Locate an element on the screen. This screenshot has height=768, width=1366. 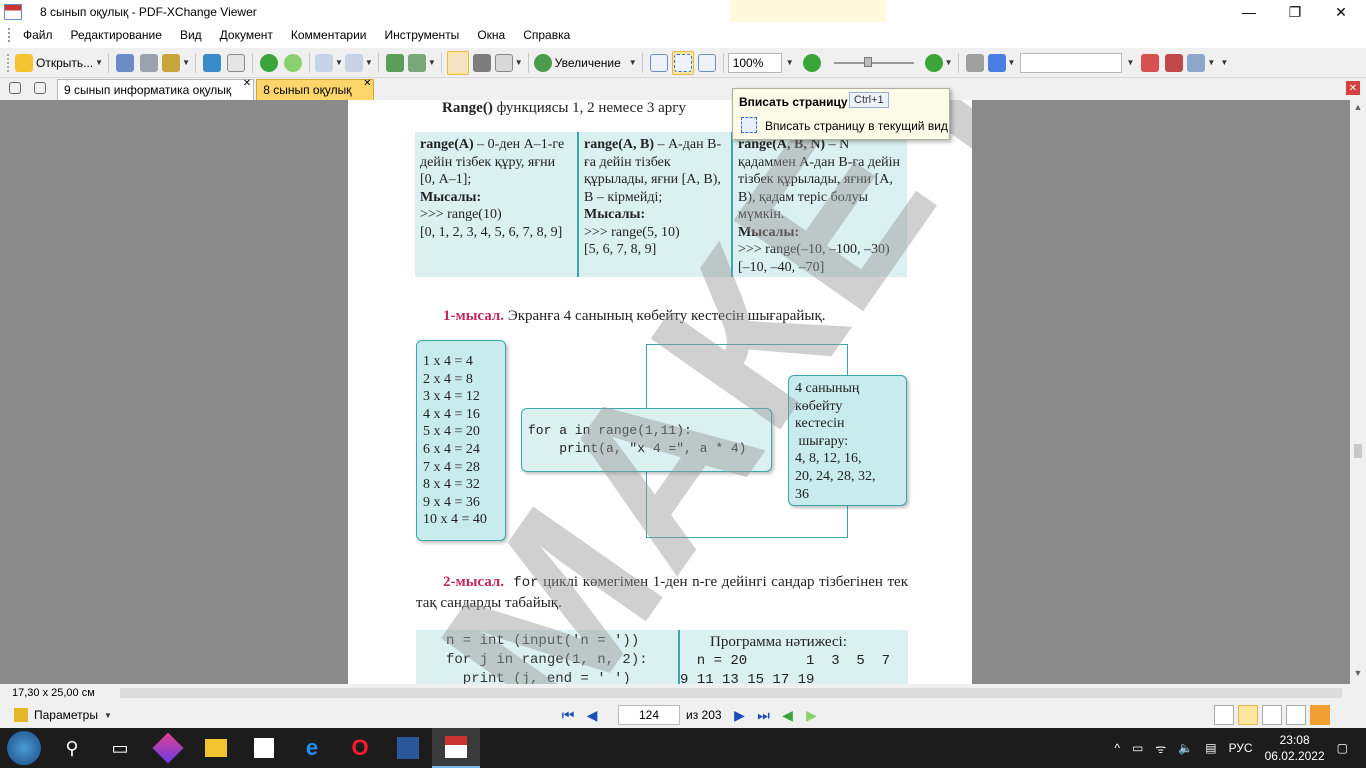
scroll-down-icon: ▼ is located at coordinates (1358, 675).